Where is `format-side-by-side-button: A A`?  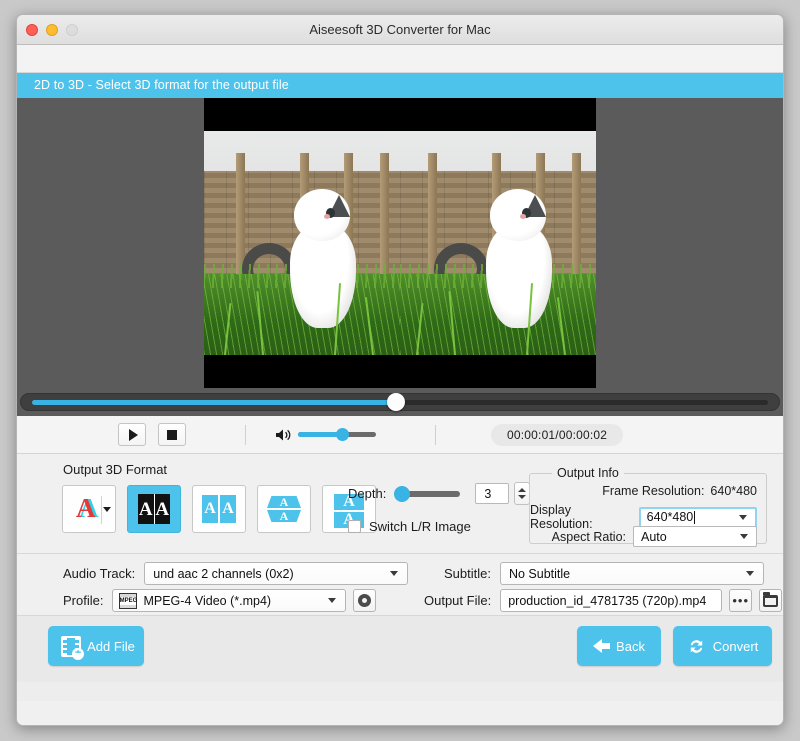
format-side-by-side-button: A A is located at coordinates (219, 509).